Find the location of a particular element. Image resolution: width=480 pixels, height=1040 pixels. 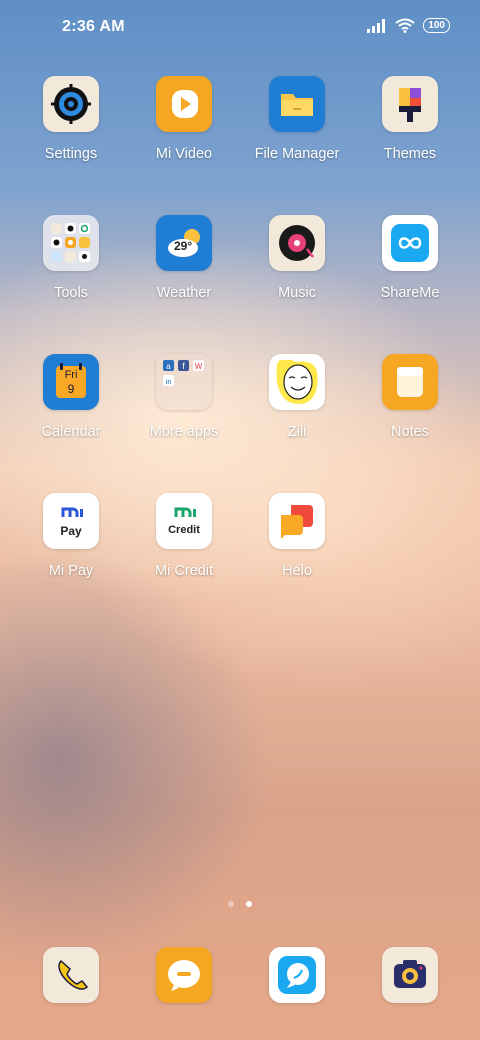

paintbrush-icon is located at coordinates (410, 104).